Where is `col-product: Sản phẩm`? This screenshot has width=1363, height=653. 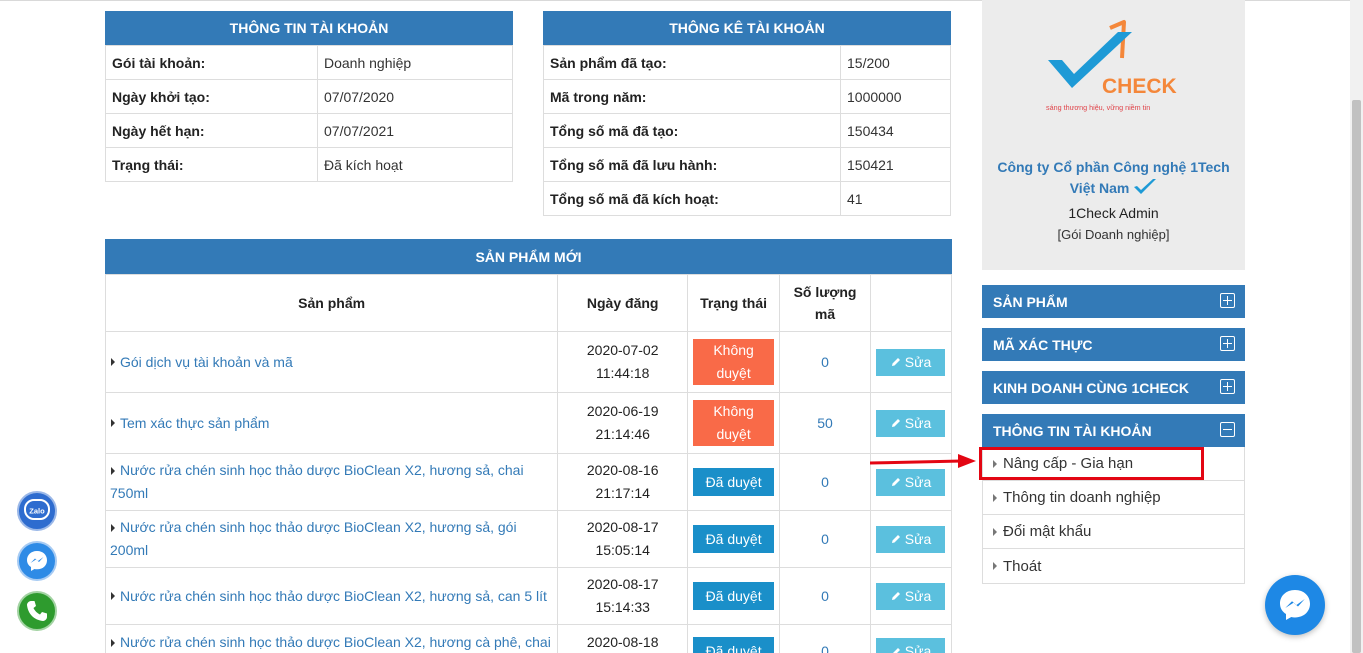 col-product: Sản phẩm is located at coordinates (331, 303).